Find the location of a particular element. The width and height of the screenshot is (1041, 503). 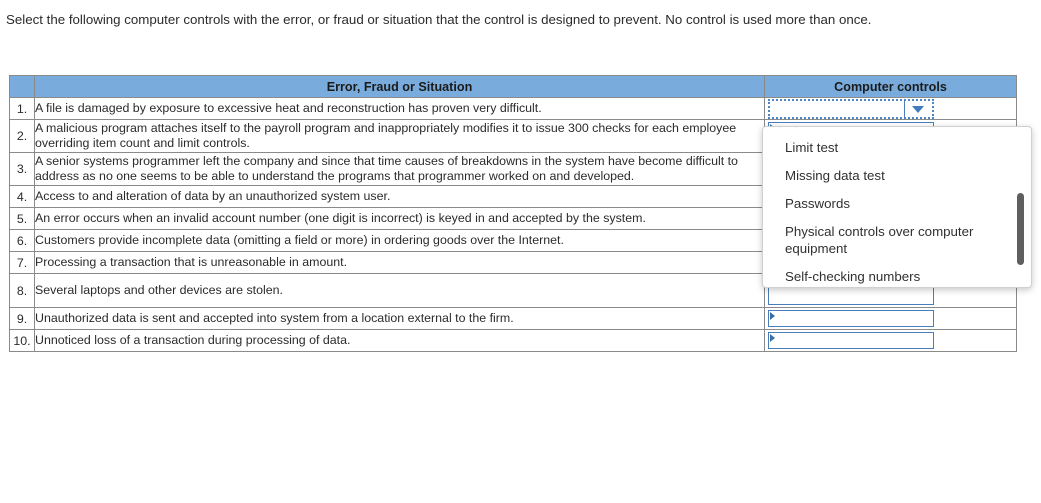

dropdown-option-passwords: Passwords is located at coordinates (897, 203).